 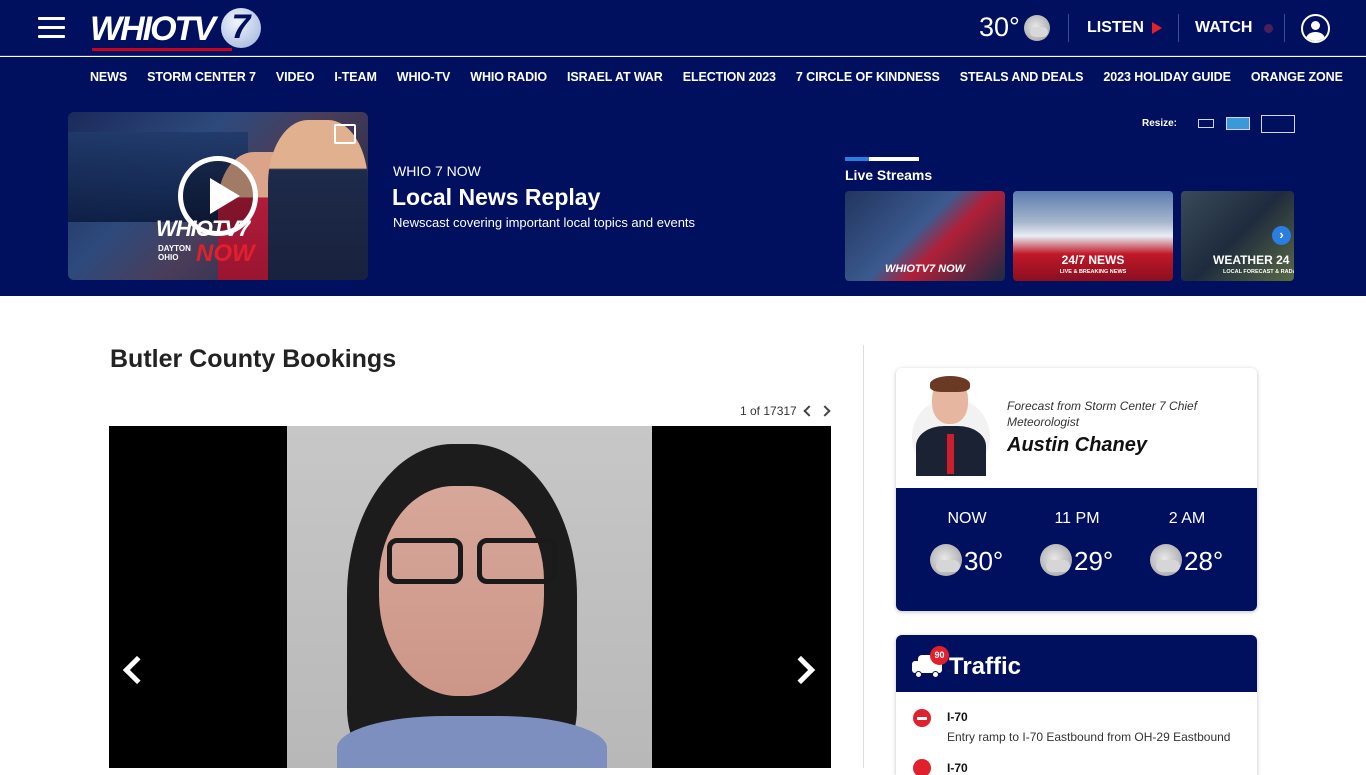 What do you see at coordinates (1093, 272) in the screenshot?
I see `live-stream-sub: LIVE & BREAKING NEWS` at bounding box center [1093, 272].